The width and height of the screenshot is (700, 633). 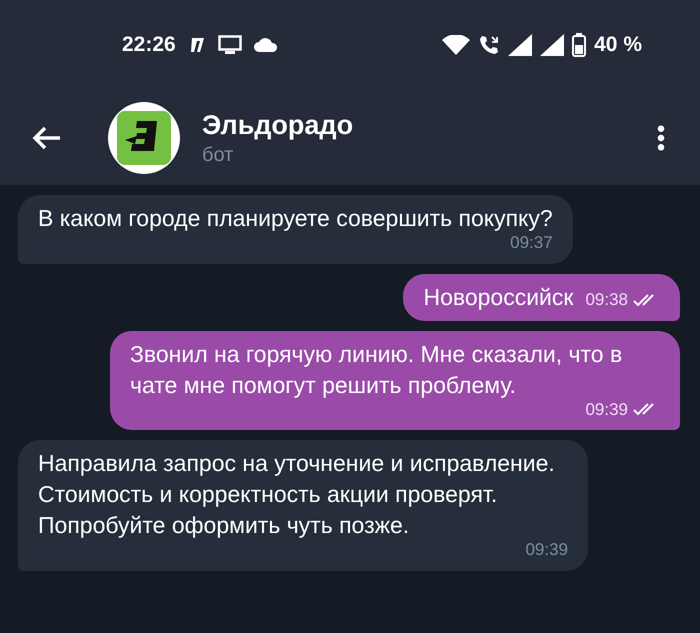 I want to click on message-text: Новороссийск, so click(x=498, y=297).